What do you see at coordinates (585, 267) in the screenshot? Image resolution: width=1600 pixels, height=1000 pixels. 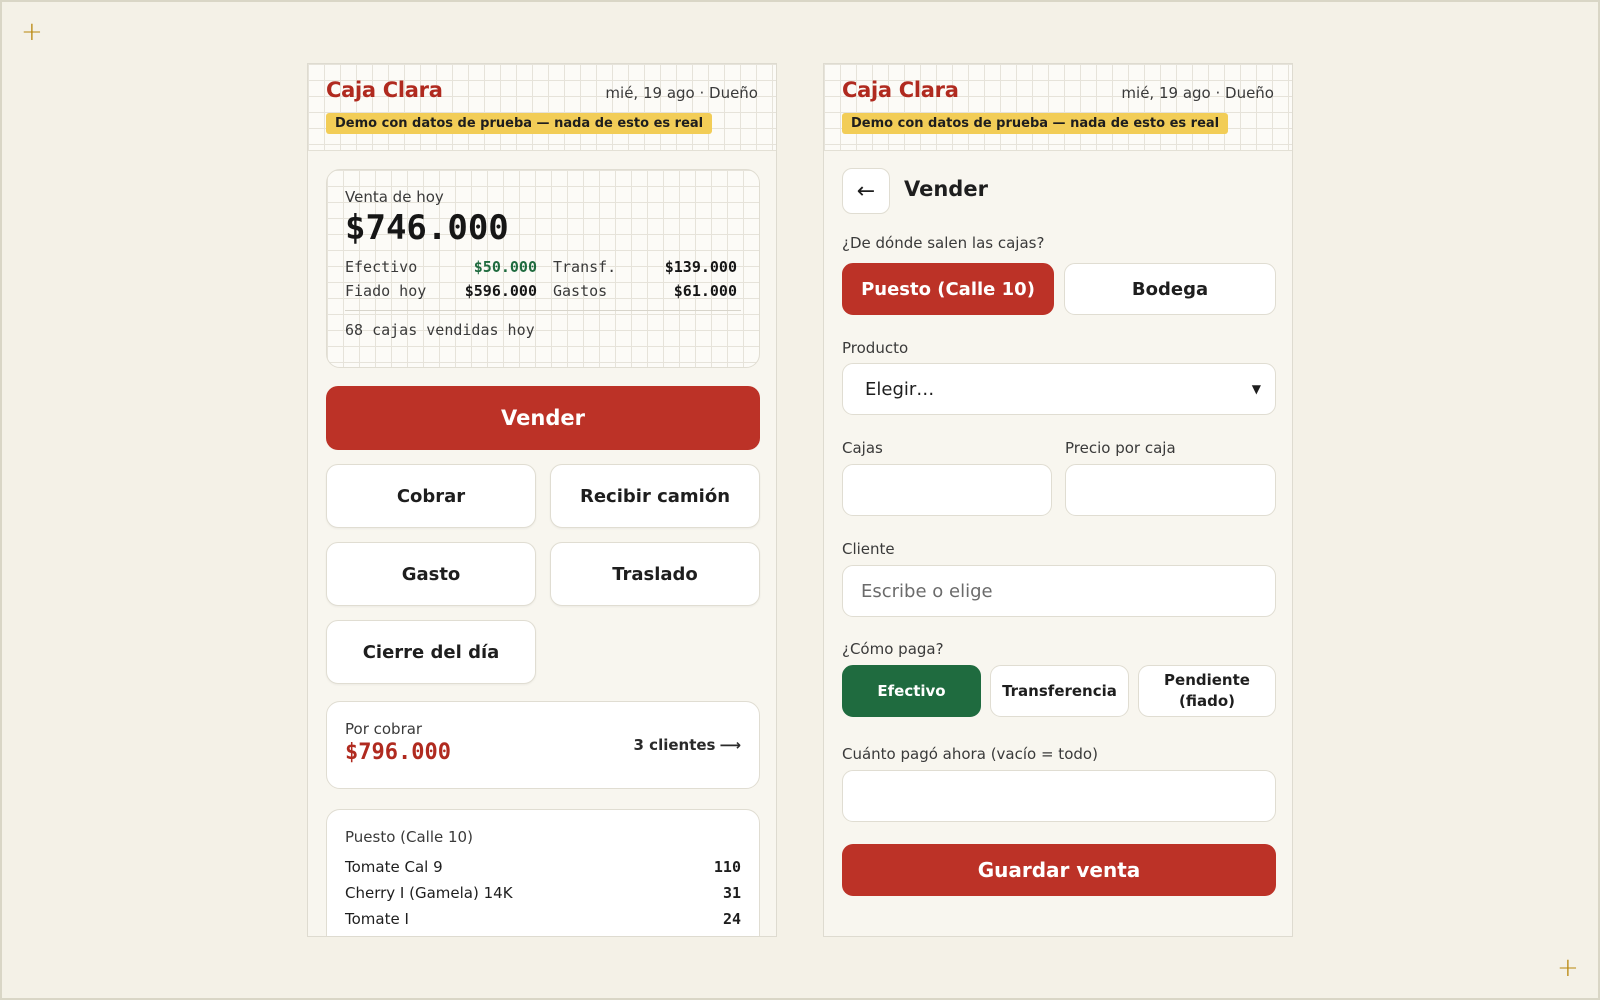 I see `stat-label-transfer: Transf.` at bounding box center [585, 267].